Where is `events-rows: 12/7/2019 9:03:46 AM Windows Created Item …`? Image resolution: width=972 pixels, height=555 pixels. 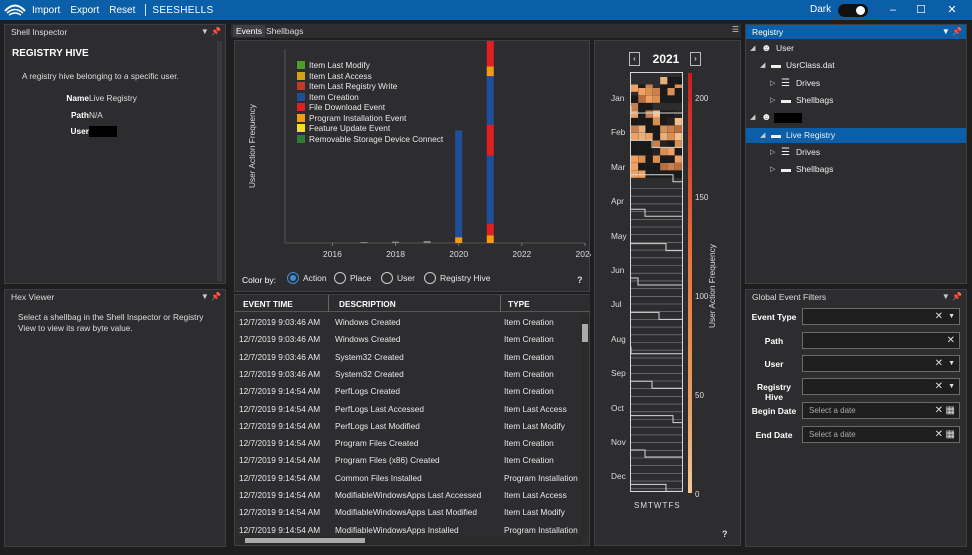 events-rows: 12/7/2019 9:03:46 AM Windows Created Item … is located at coordinates (407, 425).